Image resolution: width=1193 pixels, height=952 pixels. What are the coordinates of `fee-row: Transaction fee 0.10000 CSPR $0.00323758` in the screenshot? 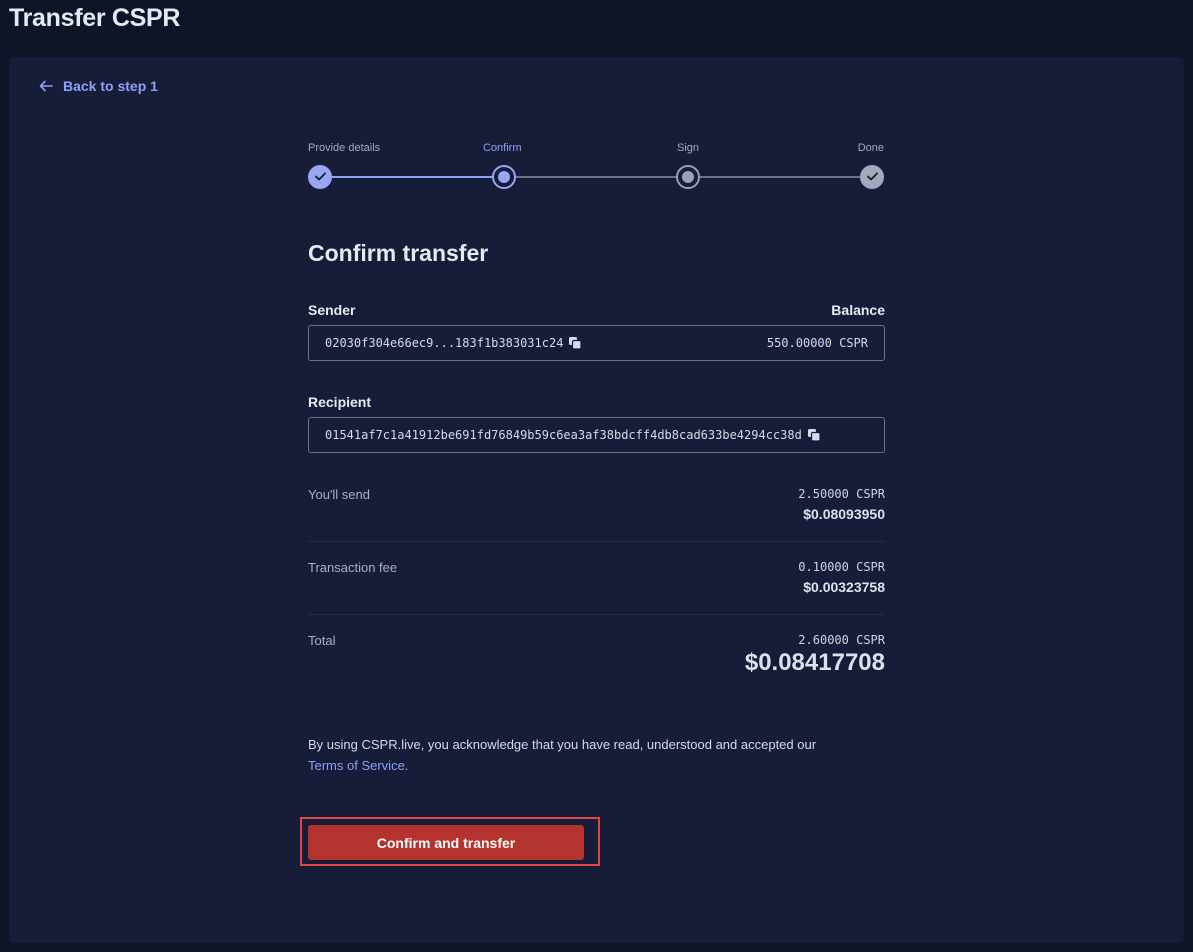 It's located at (596, 587).